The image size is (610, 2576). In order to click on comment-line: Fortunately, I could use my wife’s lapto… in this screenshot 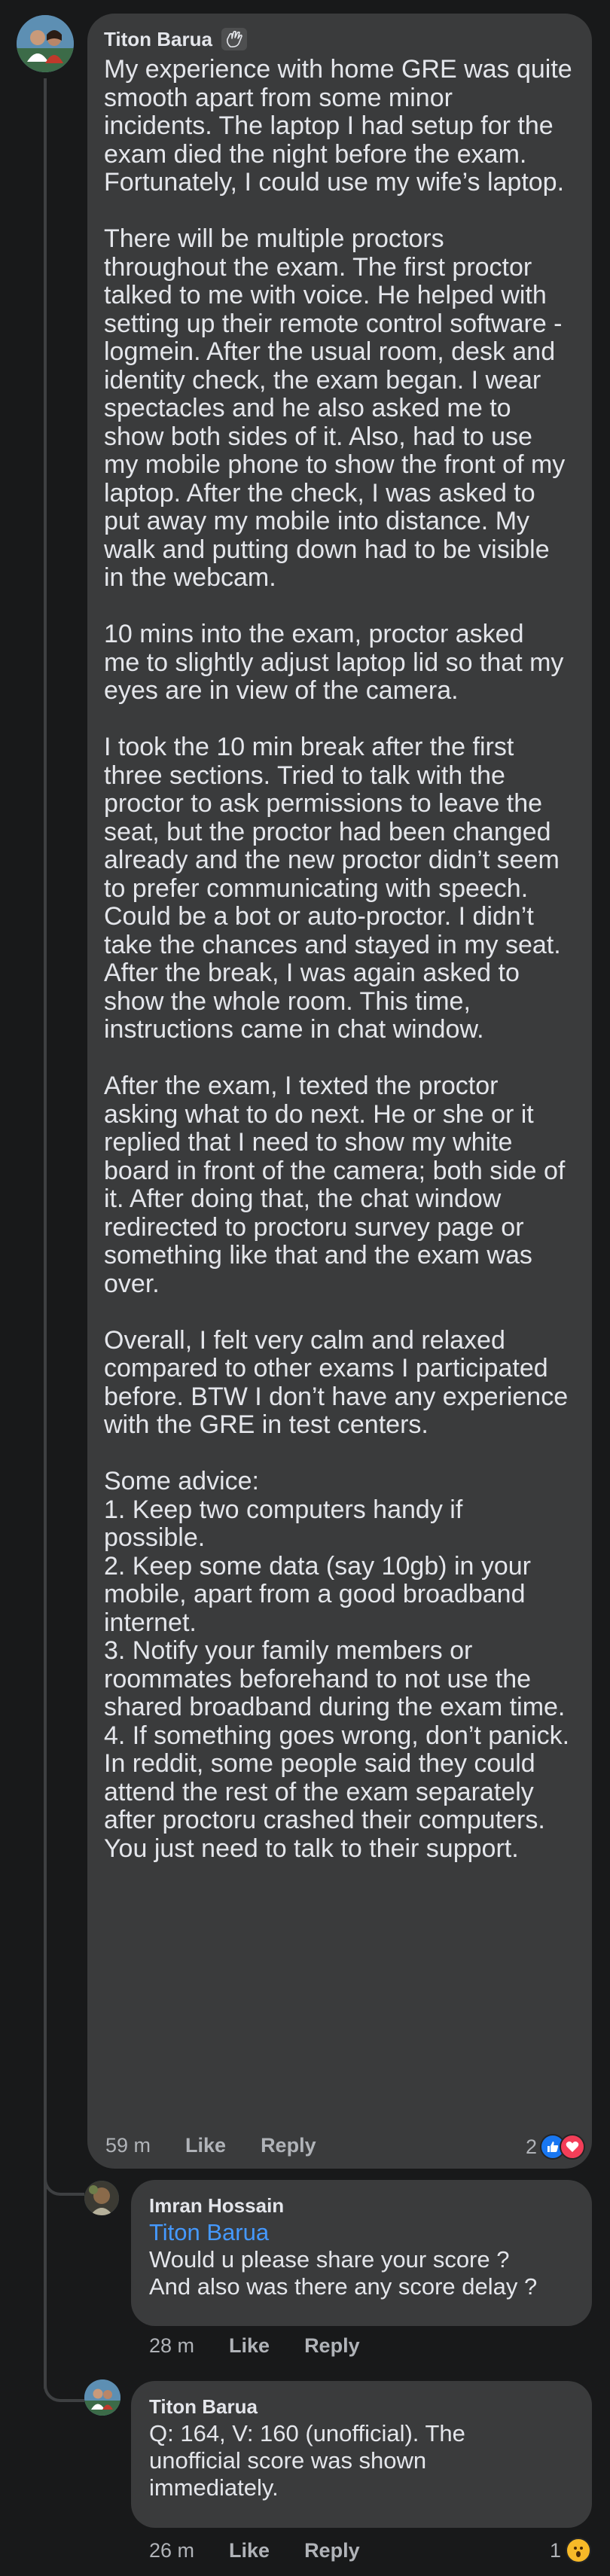, I will do `click(334, 182)`.